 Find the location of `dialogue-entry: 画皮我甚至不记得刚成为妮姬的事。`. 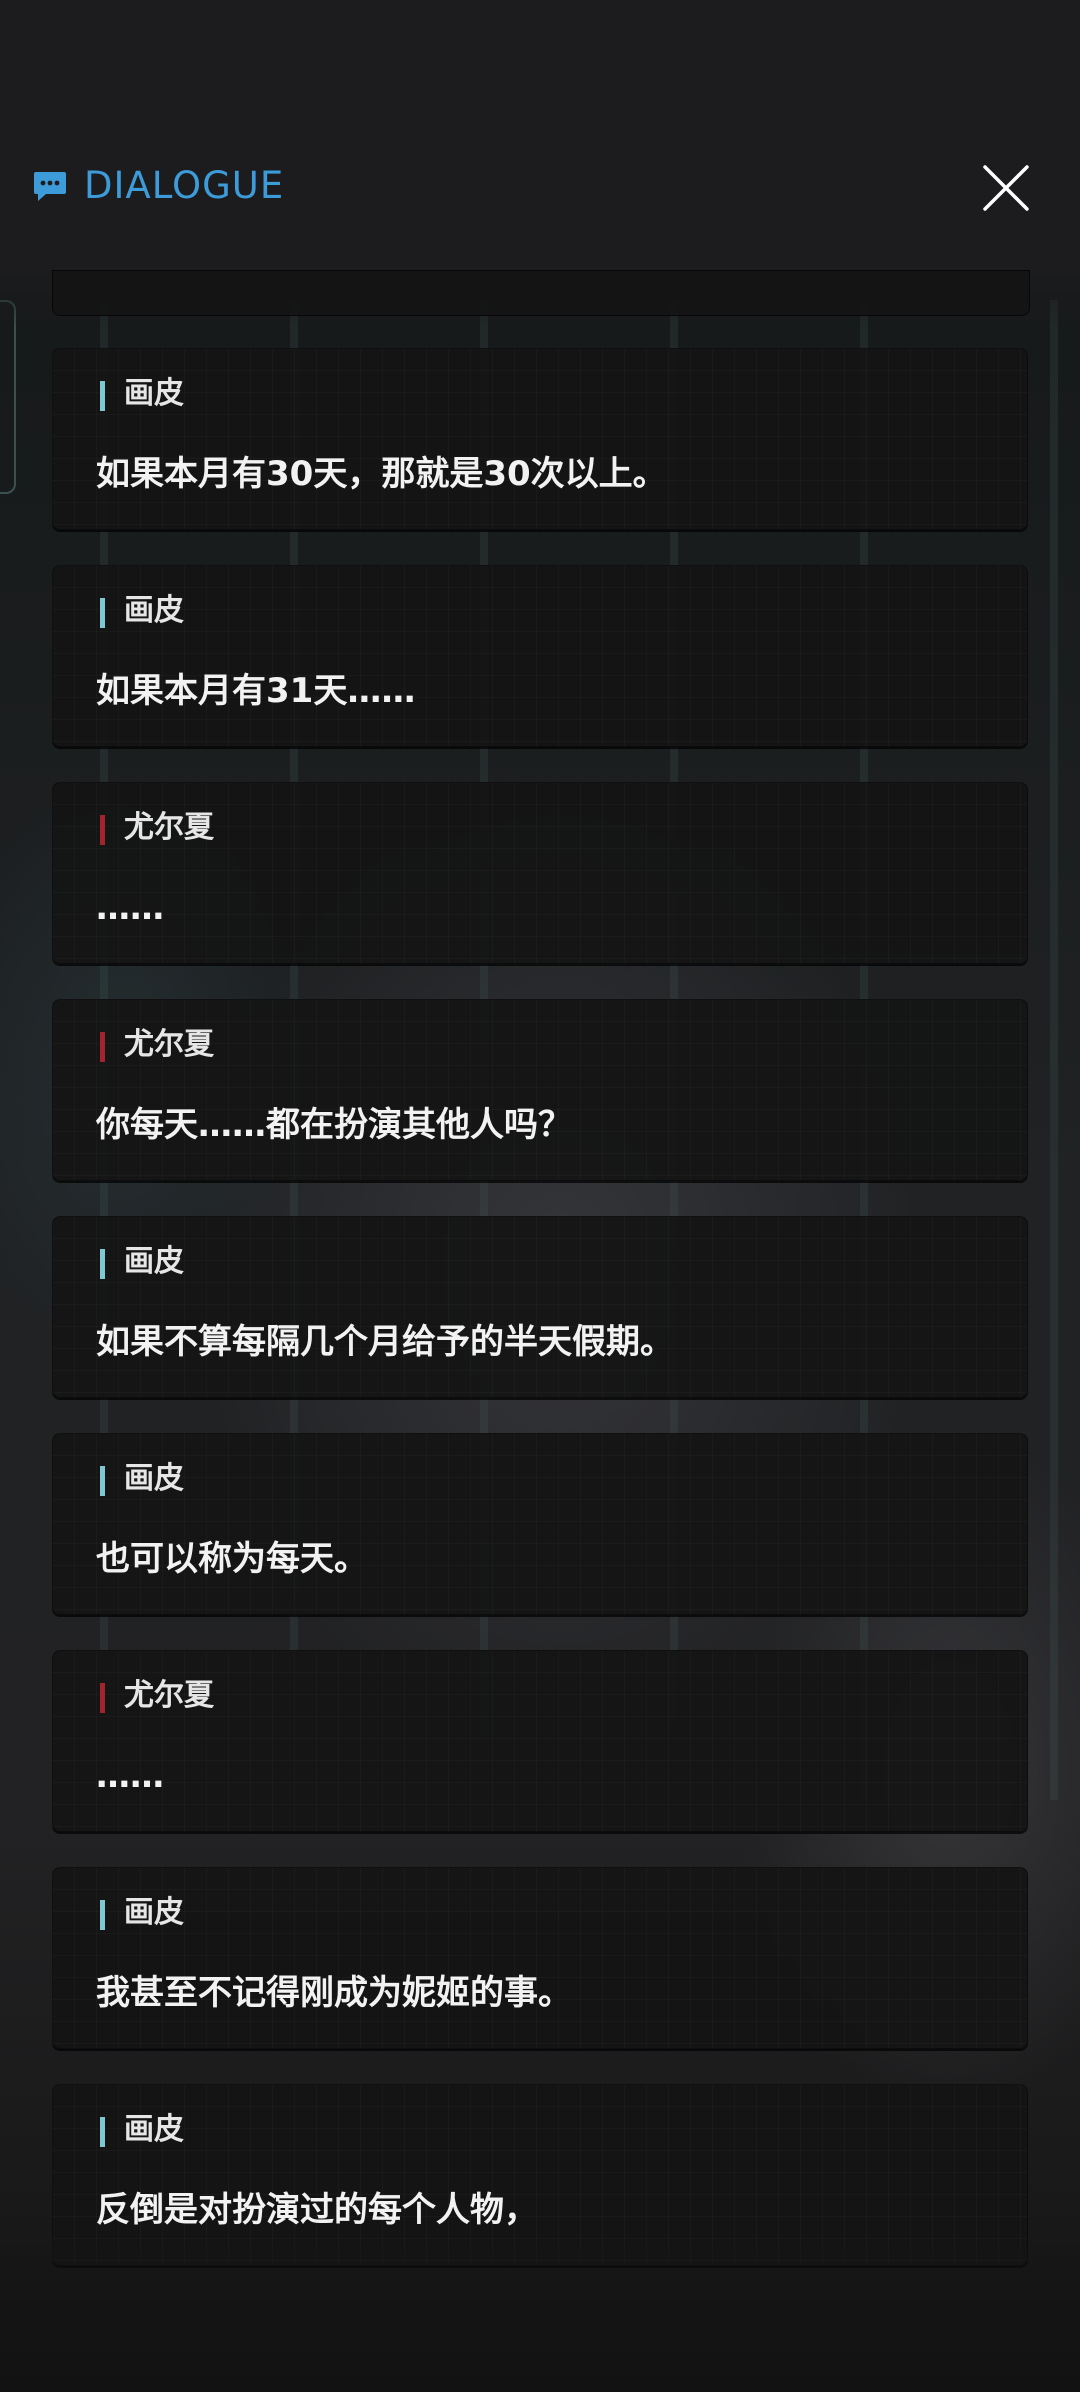

dialogue-entry: 画皮我甚至不记得刚成为妮姬的事。 is located at coordinates (540, 1958).